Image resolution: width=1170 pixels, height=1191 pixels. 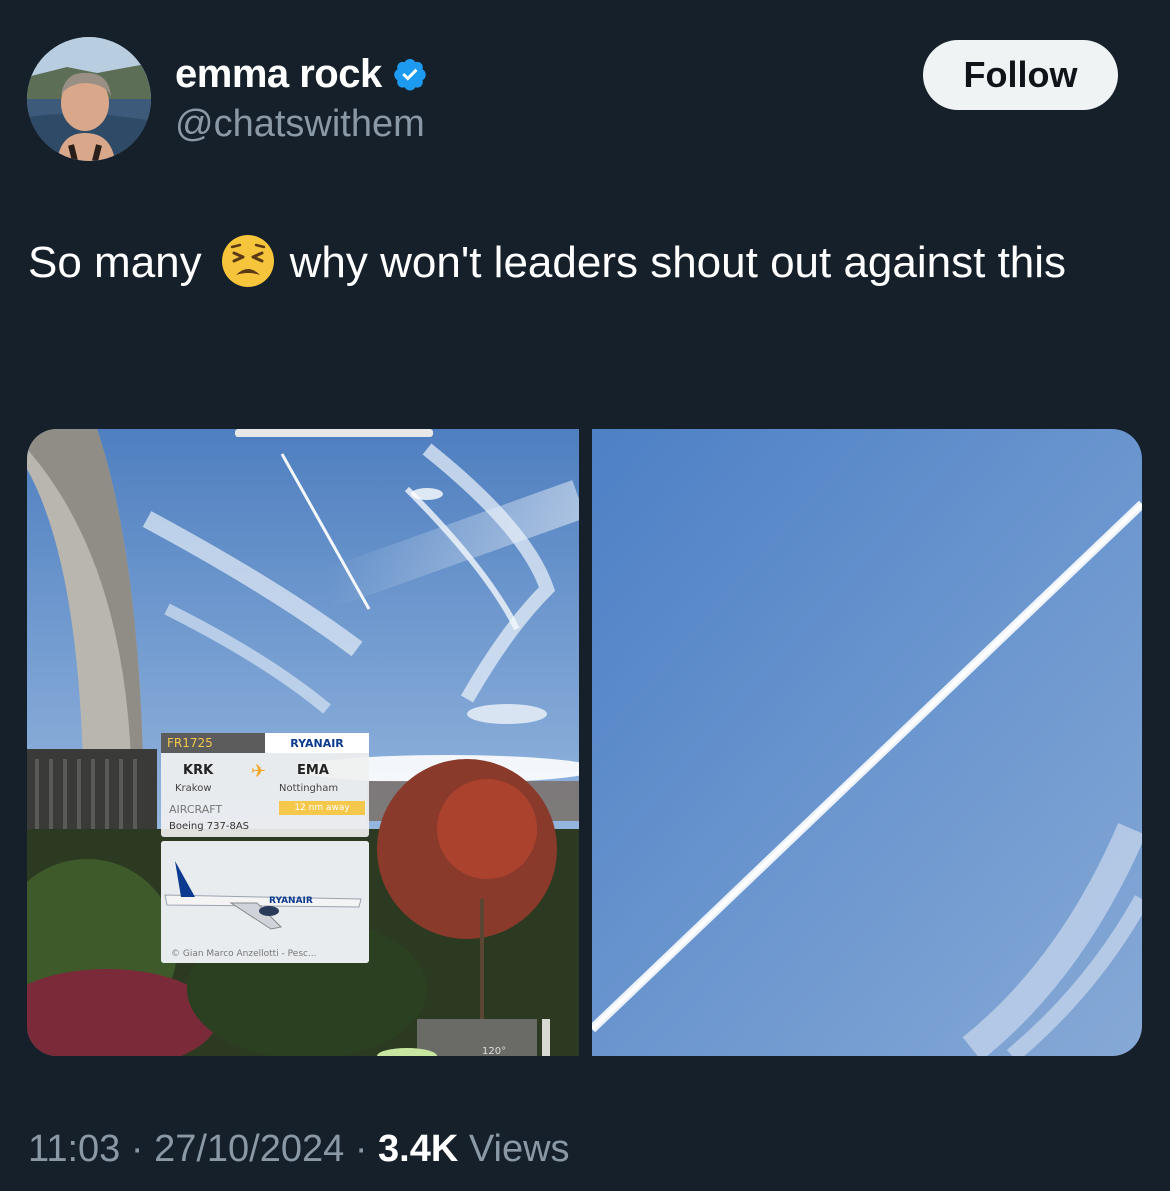 I want to click on tweet-time: 11:03, so click(x=74, y=1149).